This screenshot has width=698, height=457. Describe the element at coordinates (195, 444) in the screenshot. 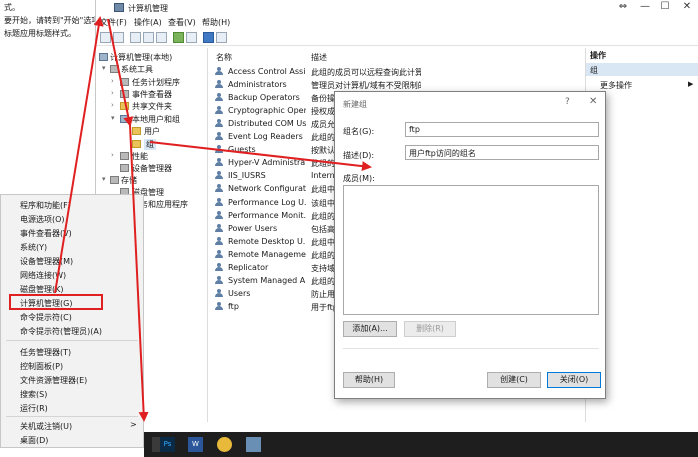

I see `word-icon: W` at that location.